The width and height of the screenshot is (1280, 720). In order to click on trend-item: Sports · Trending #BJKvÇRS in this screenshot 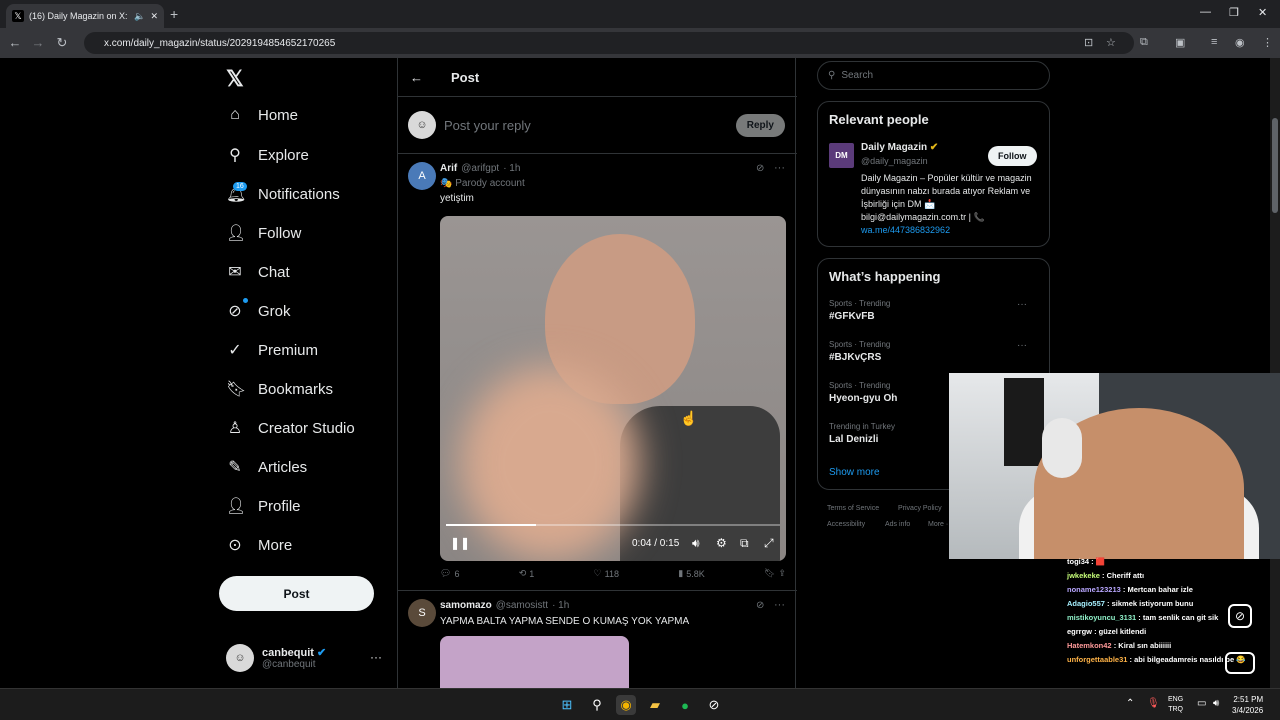, I will do `click(934, 351)`.